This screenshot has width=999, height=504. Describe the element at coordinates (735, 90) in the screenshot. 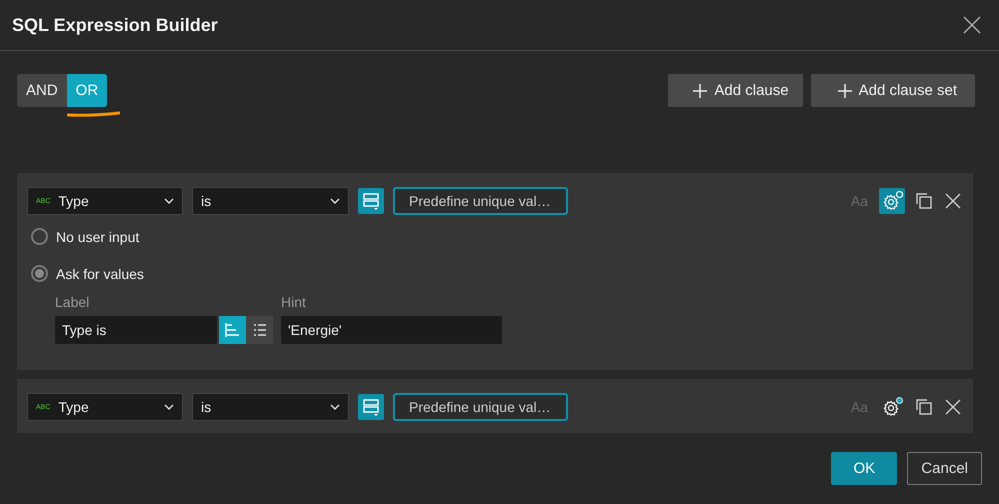

I see `add-button: Add clause` at that location.